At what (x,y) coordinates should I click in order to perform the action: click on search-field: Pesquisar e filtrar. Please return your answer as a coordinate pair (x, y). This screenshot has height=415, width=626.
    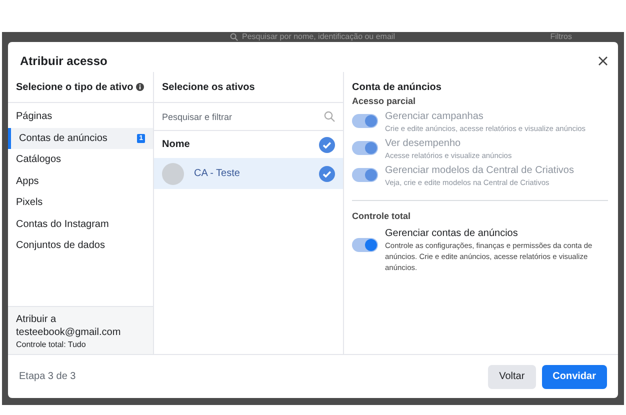
    Looking at the image, I should click on (243, 117).